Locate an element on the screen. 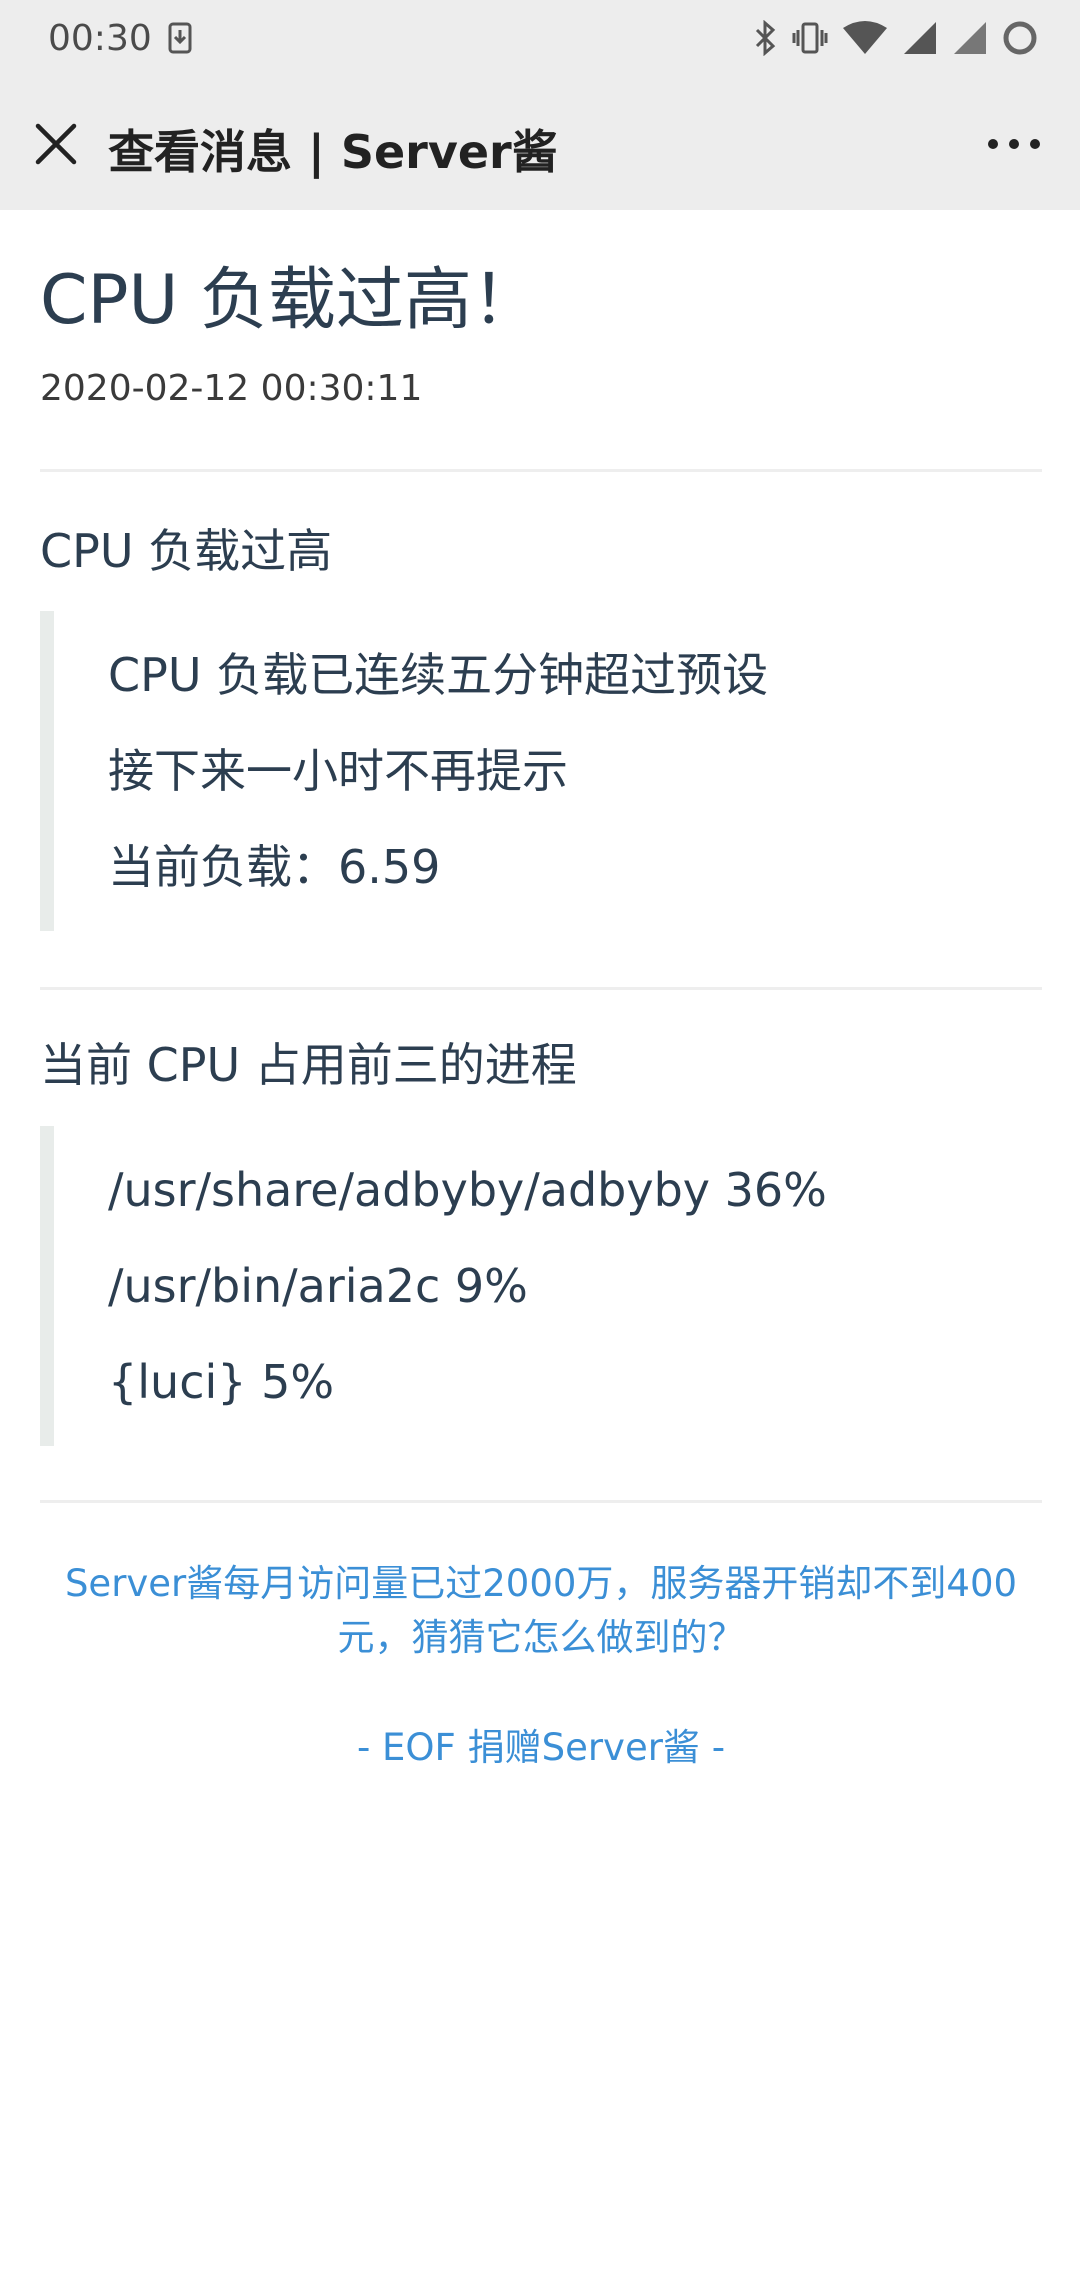  signal-icon is located at coordinates (920, 40).